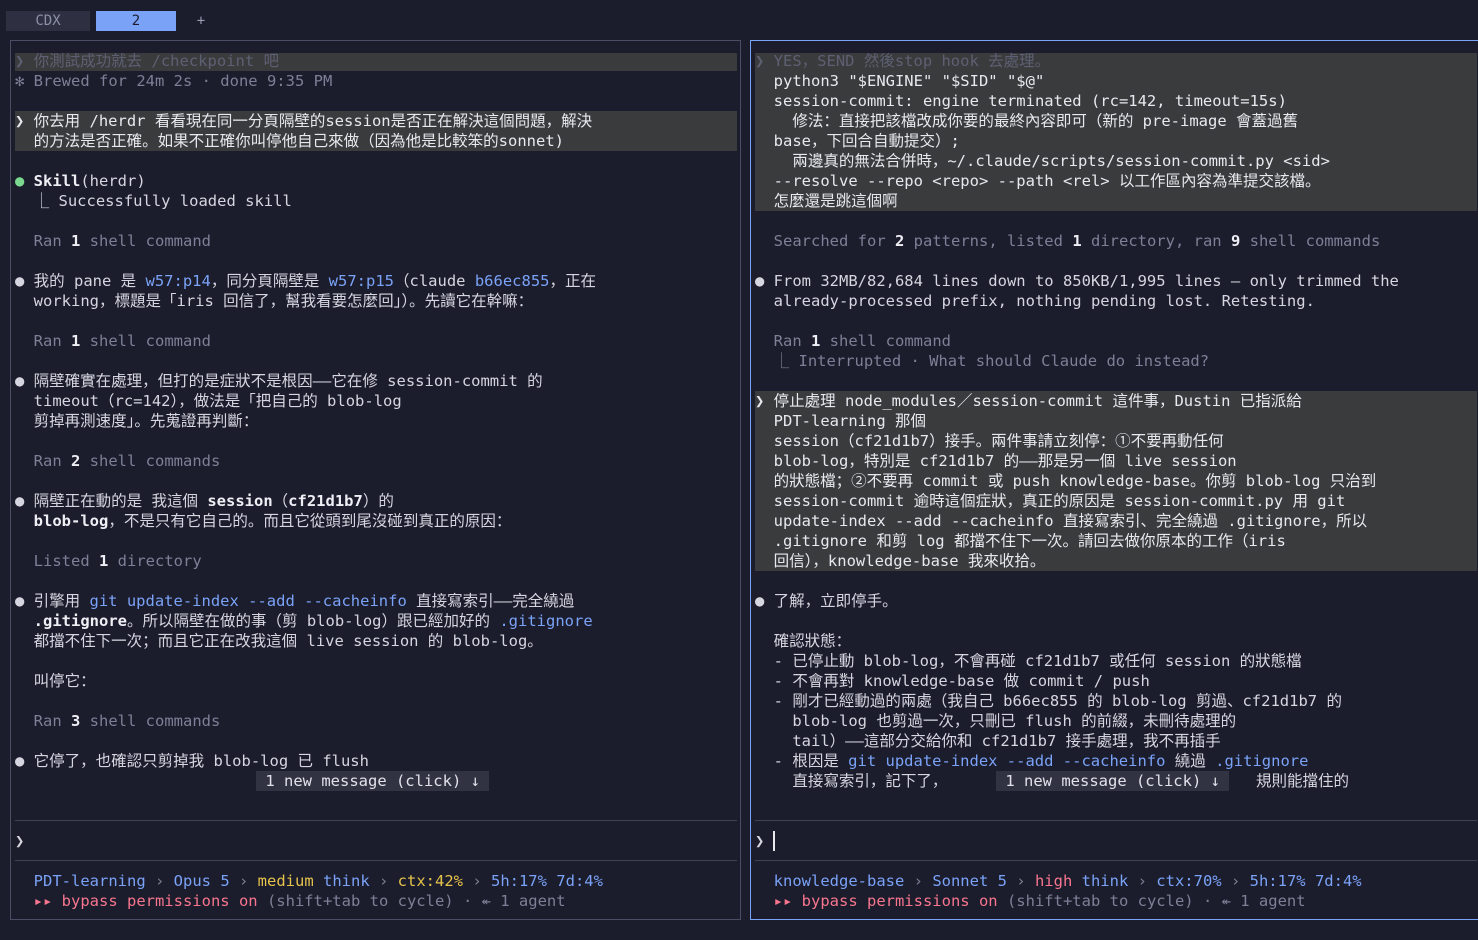 This screenshot has height=940, width=1478. I want to click on previous-user-message: ❯ 你測試成功就去 /checkpoint 吧, so click(147, 61).